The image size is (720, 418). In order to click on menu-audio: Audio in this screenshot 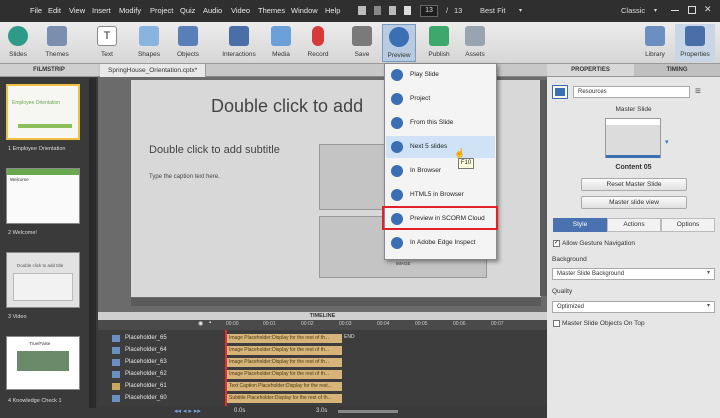, I will do `click(212, 10)`.